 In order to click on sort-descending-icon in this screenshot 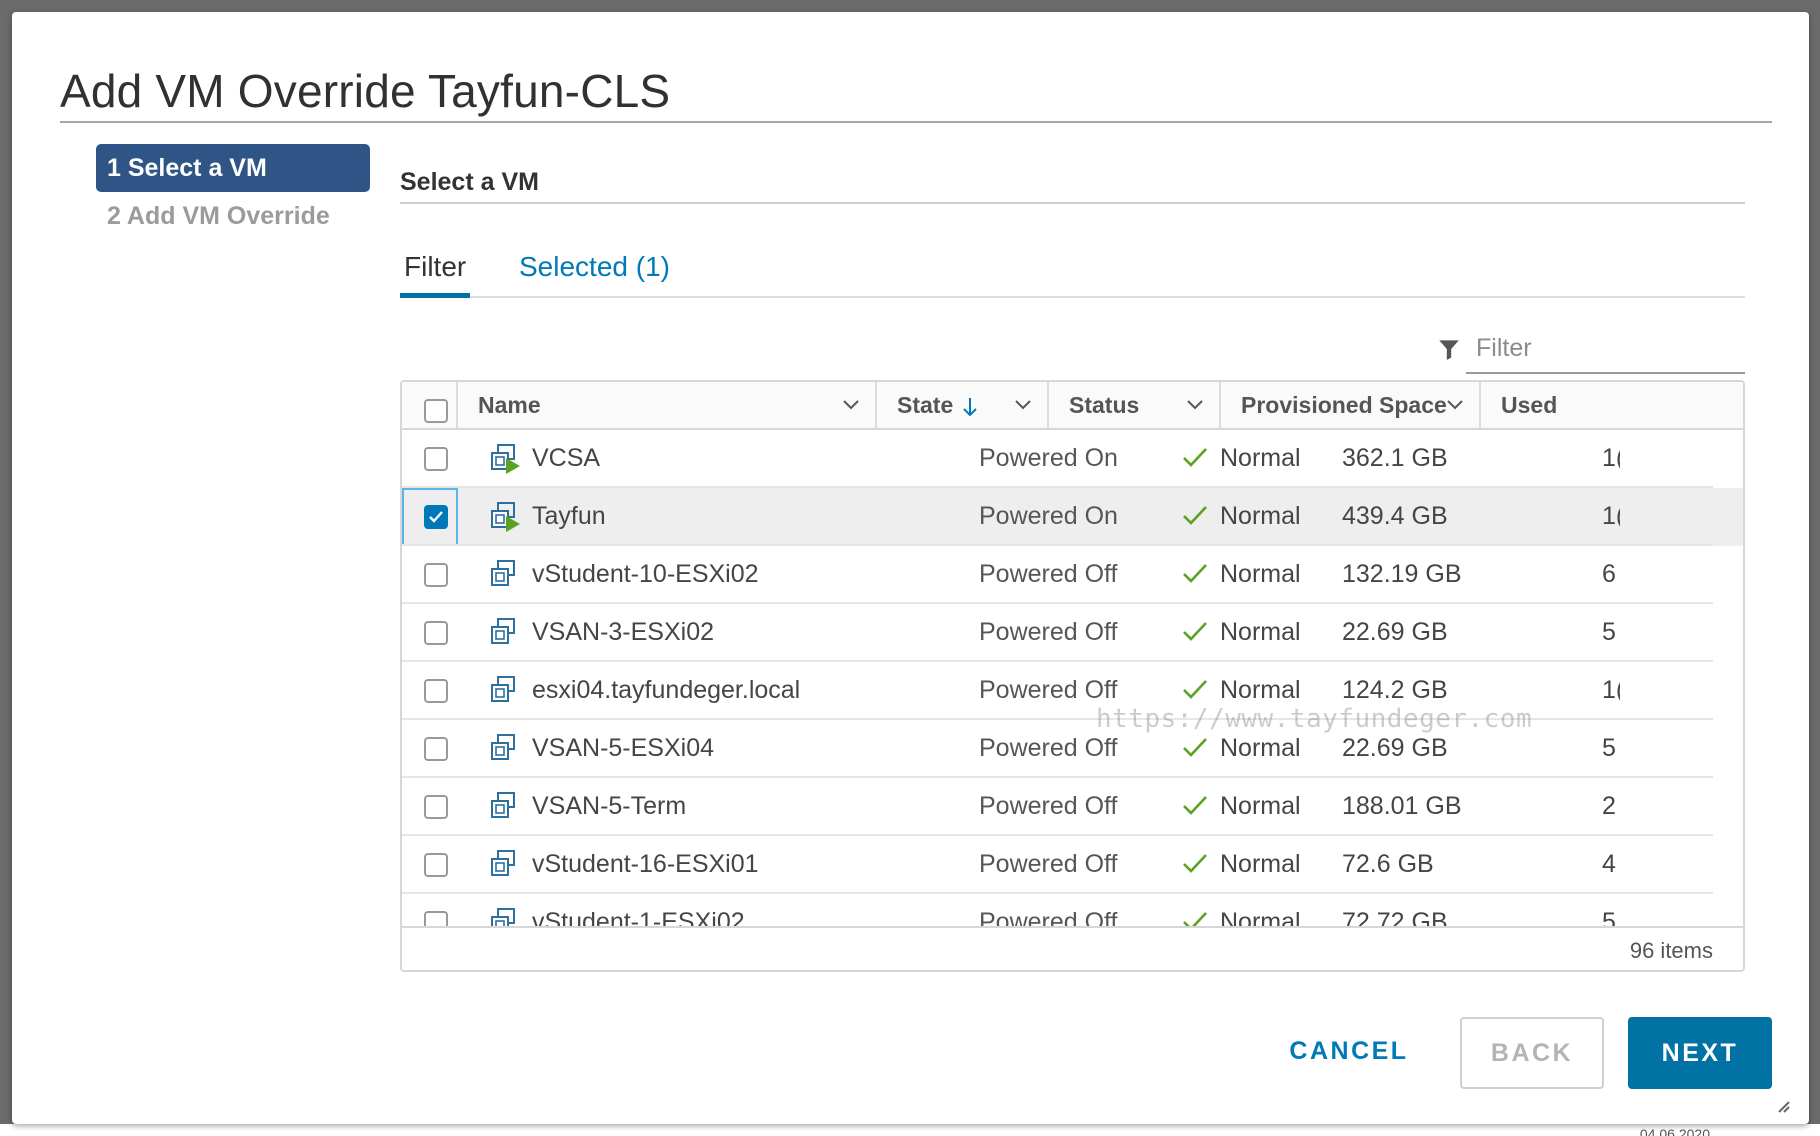, I will do `click(970, 407)`.